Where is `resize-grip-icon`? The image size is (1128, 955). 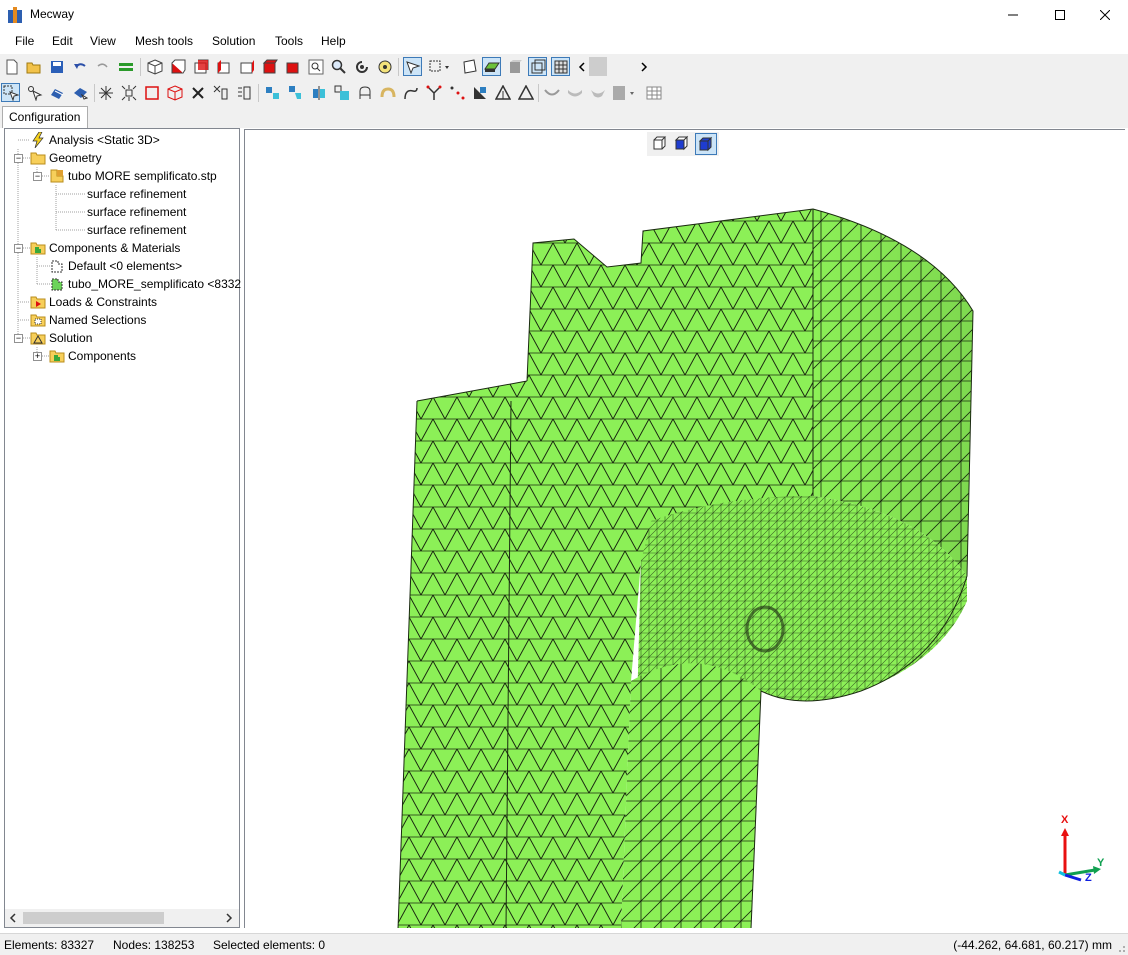 resize-grip-icon is located at coordinates (1121, 948).